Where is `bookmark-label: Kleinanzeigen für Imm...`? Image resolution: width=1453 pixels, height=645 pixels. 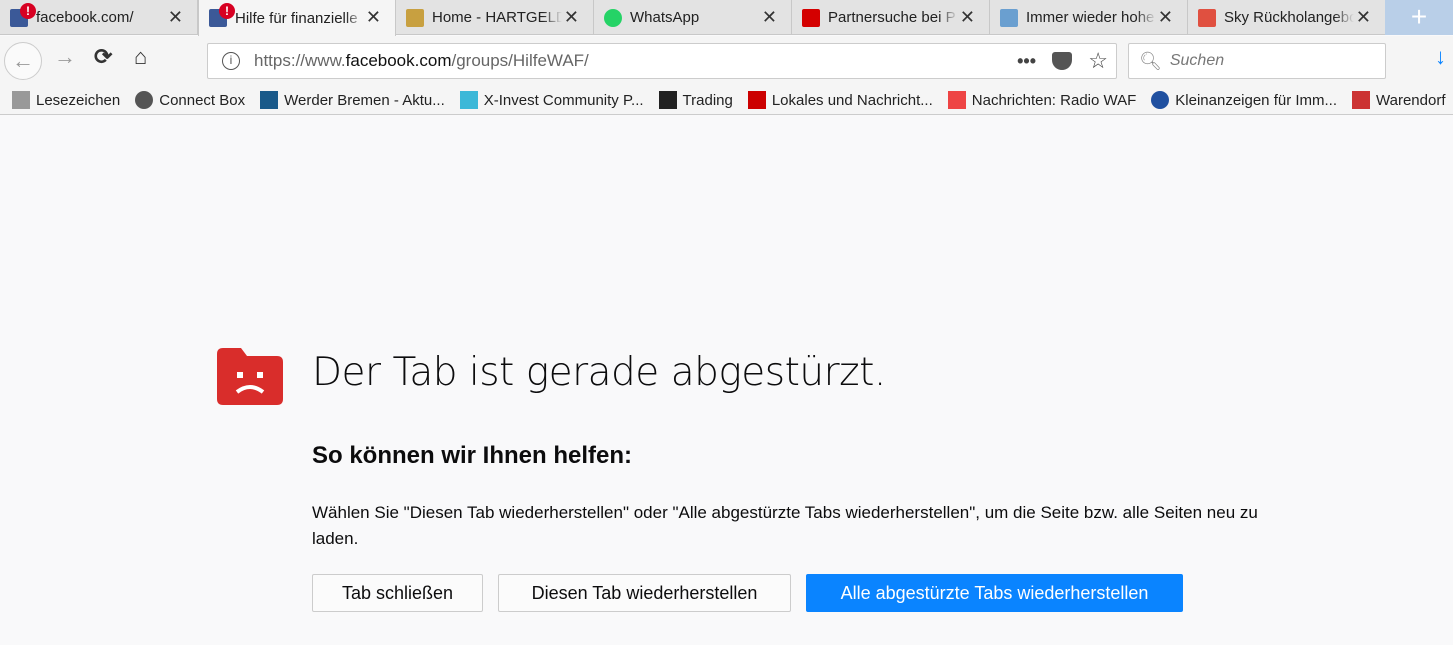
bookmark-label: Kleinanzeigen für Imm... is located at coordinates (1256, 100).